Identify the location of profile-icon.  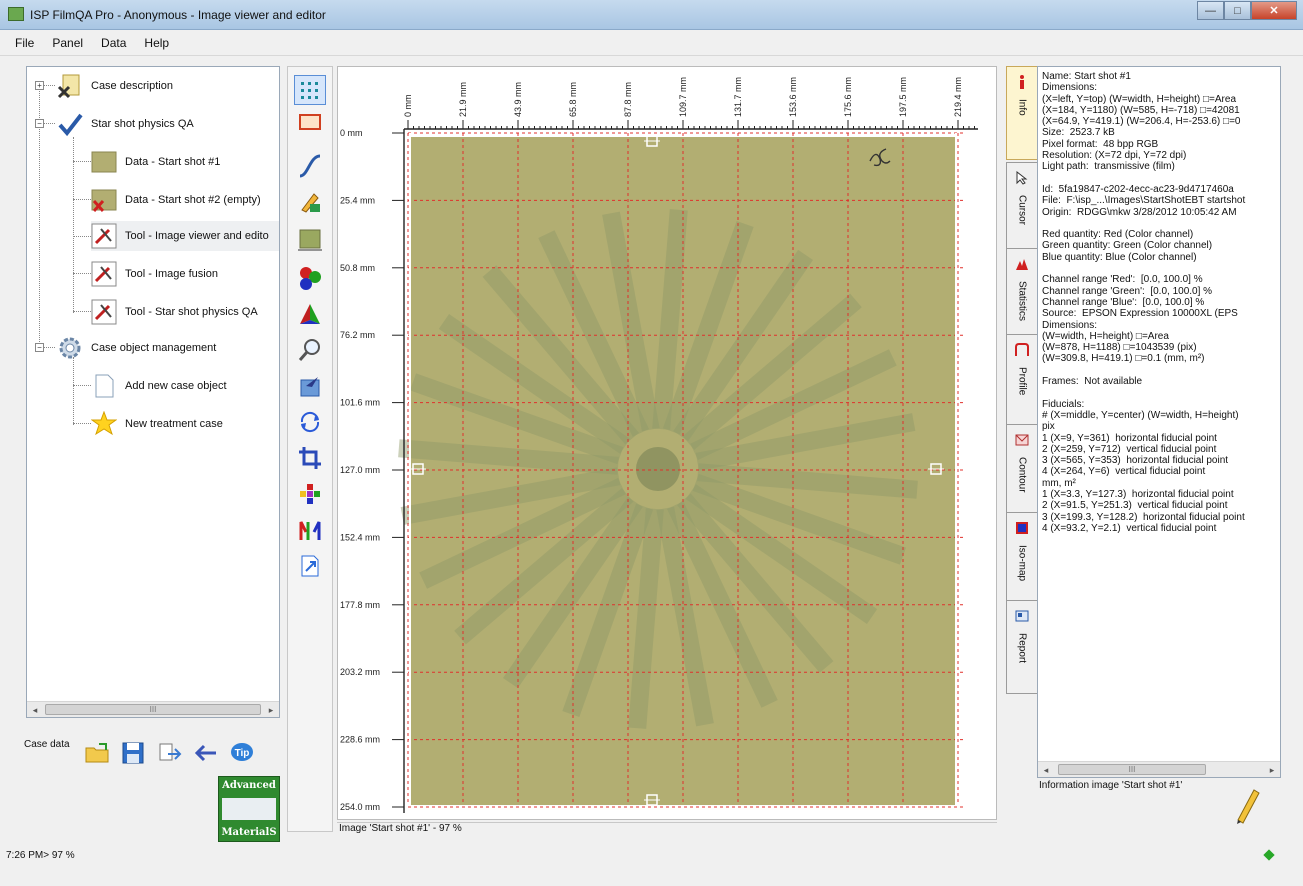
(1022, 349).